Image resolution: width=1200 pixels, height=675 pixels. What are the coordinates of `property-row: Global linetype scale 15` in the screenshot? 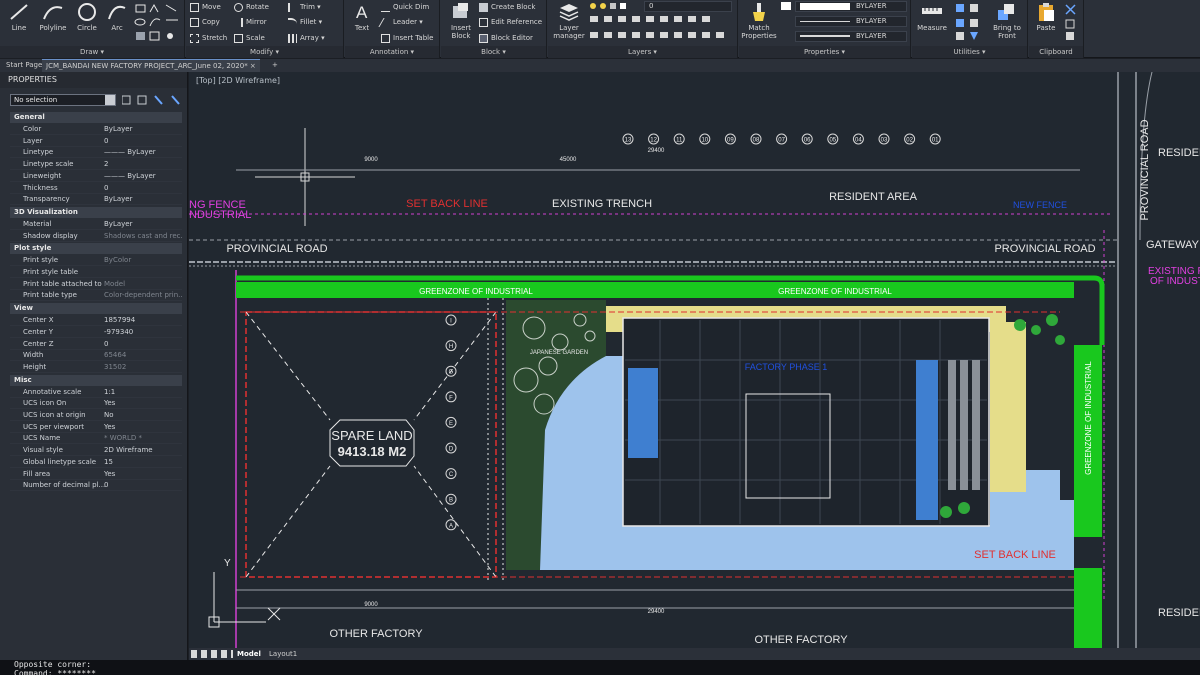 It's located at (96, 462).